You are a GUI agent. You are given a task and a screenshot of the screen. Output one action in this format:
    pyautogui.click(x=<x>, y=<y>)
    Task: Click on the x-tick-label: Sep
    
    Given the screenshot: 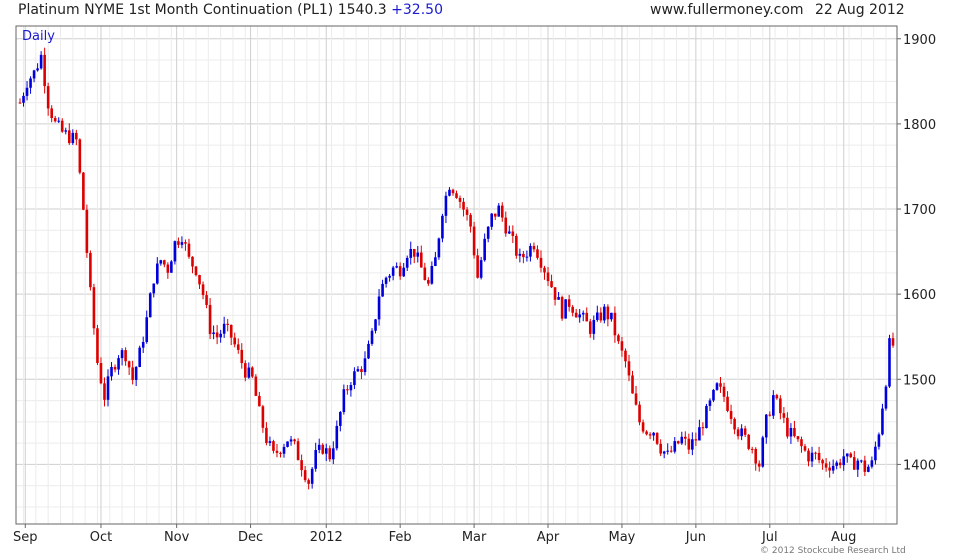 What is the action you would take?
    pyautogui.click(x=25, y=537)
    